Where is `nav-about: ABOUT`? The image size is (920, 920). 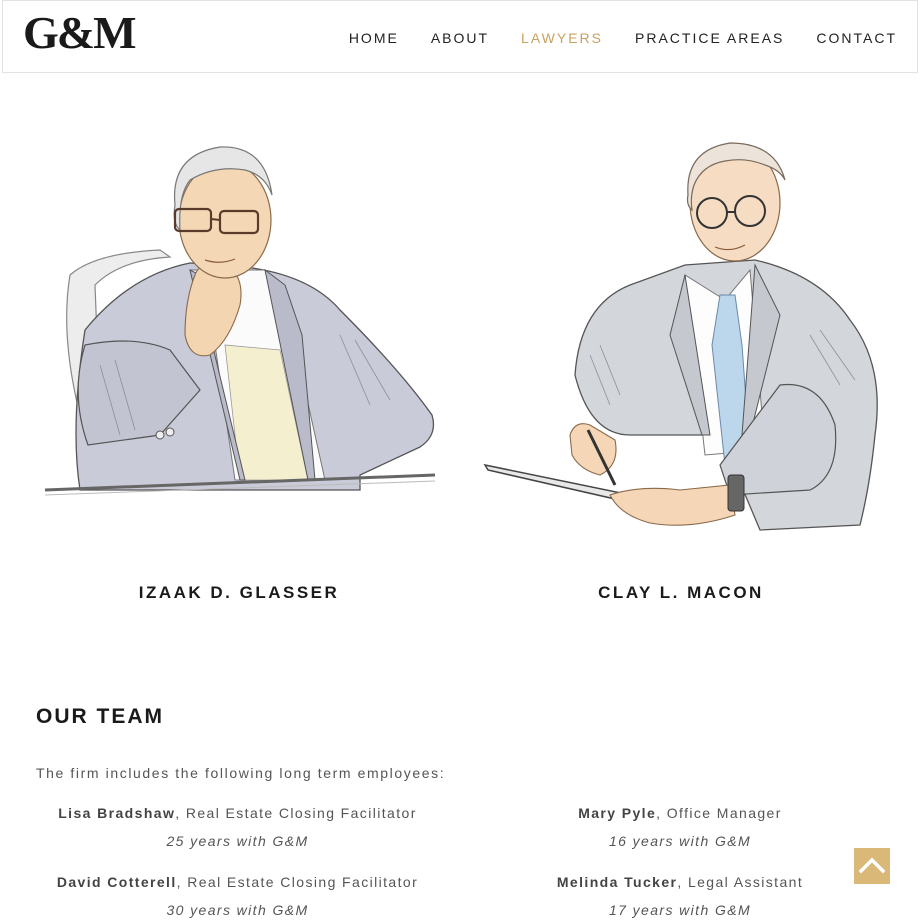 nav-about: ABOUT is located at coordinates (460, 38).